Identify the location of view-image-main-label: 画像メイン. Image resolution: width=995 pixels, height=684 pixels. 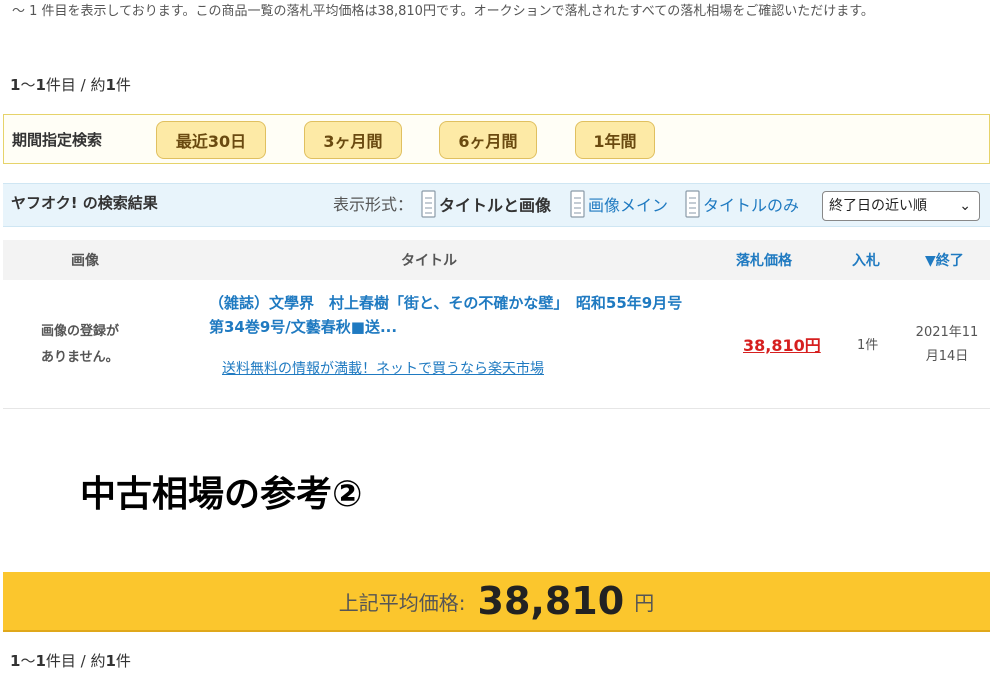
(628, 205).